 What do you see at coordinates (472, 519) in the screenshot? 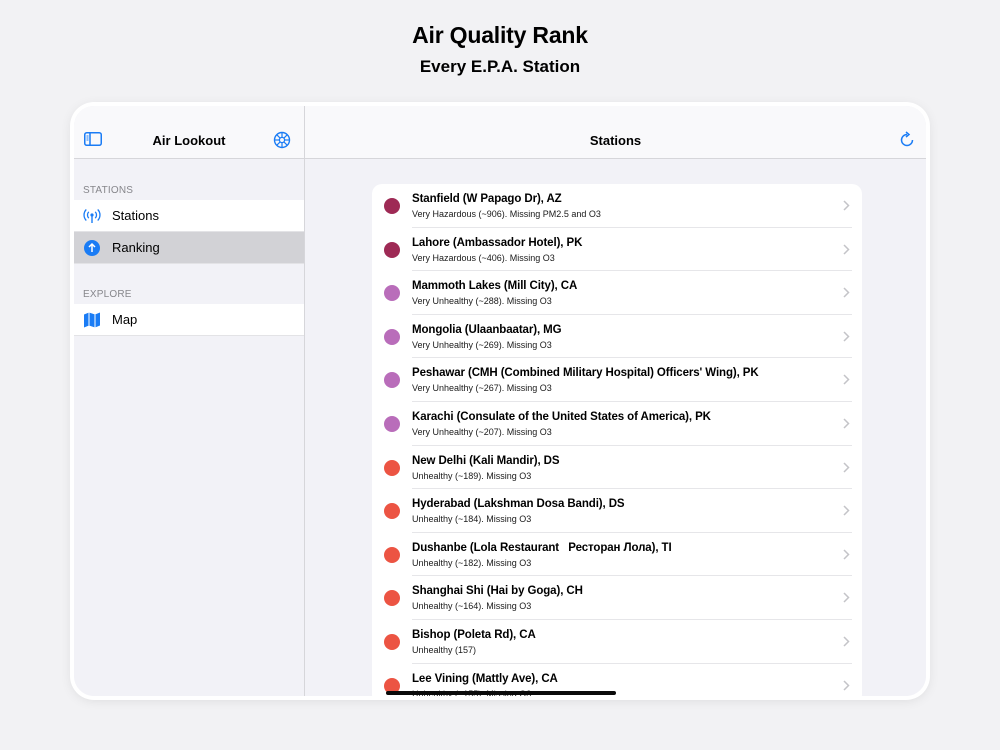
I see `station-detail: Unhealthy (~184). Missing O3` at bounding box center [472, 519].